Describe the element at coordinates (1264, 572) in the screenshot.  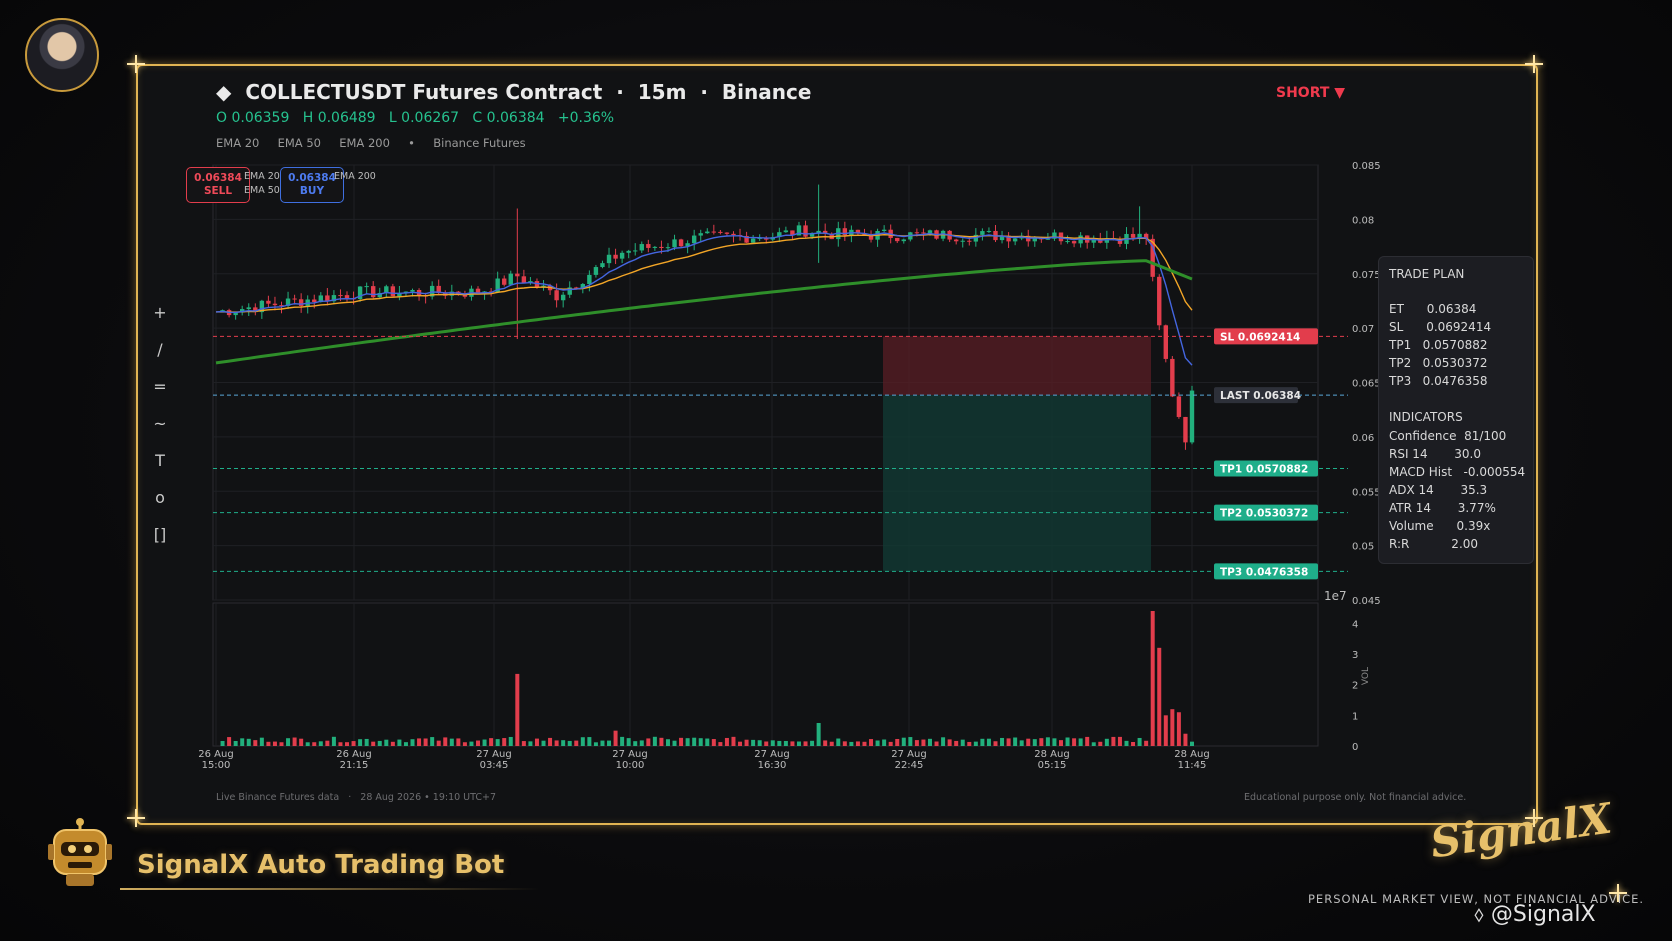
I see `level-tag-label: TP3 0.0476358` at that location.